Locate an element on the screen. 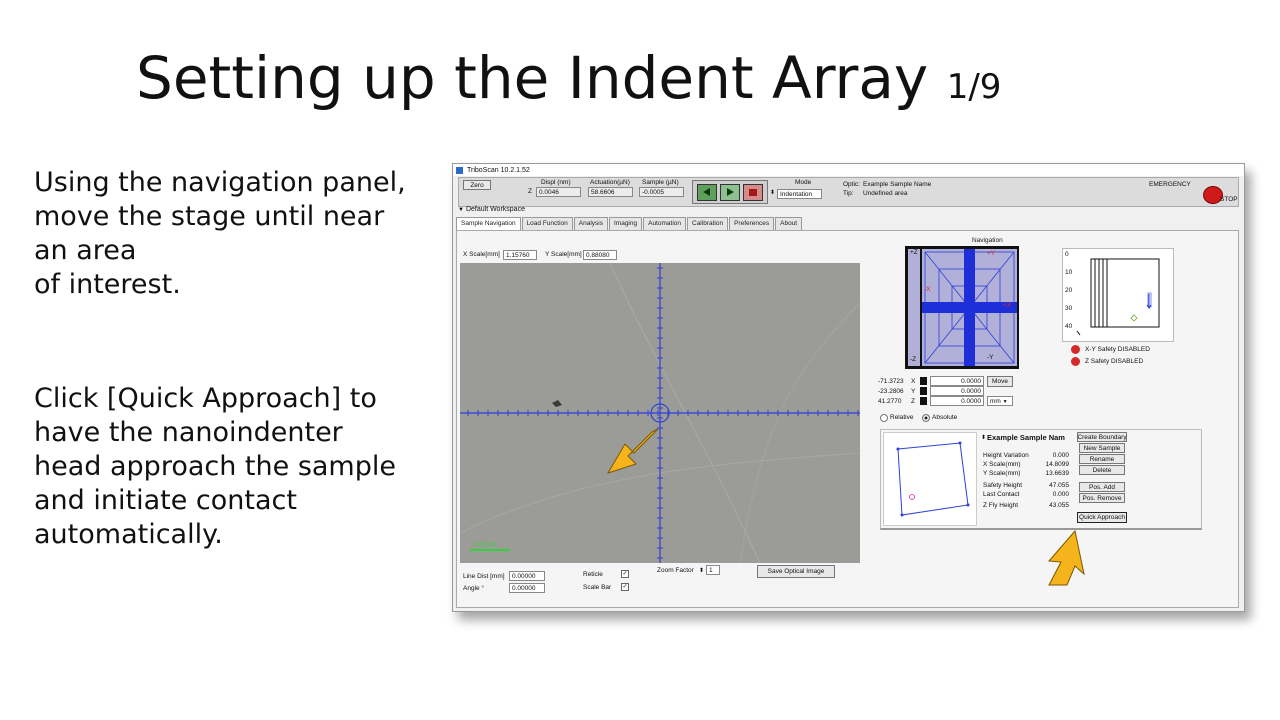  pos-remove-button: Pos. Remove is located at coordinates (1102, 498).